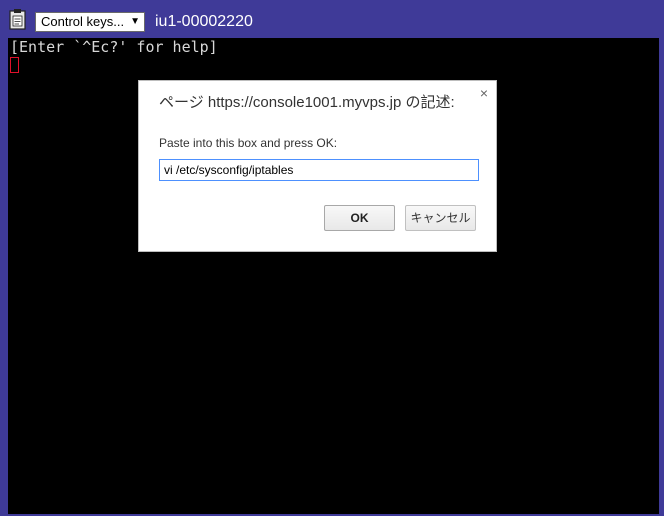  Describe the element at coordinates (204, 21) in the screenshot. I see `machine-id: iu1-00002220` at that location.